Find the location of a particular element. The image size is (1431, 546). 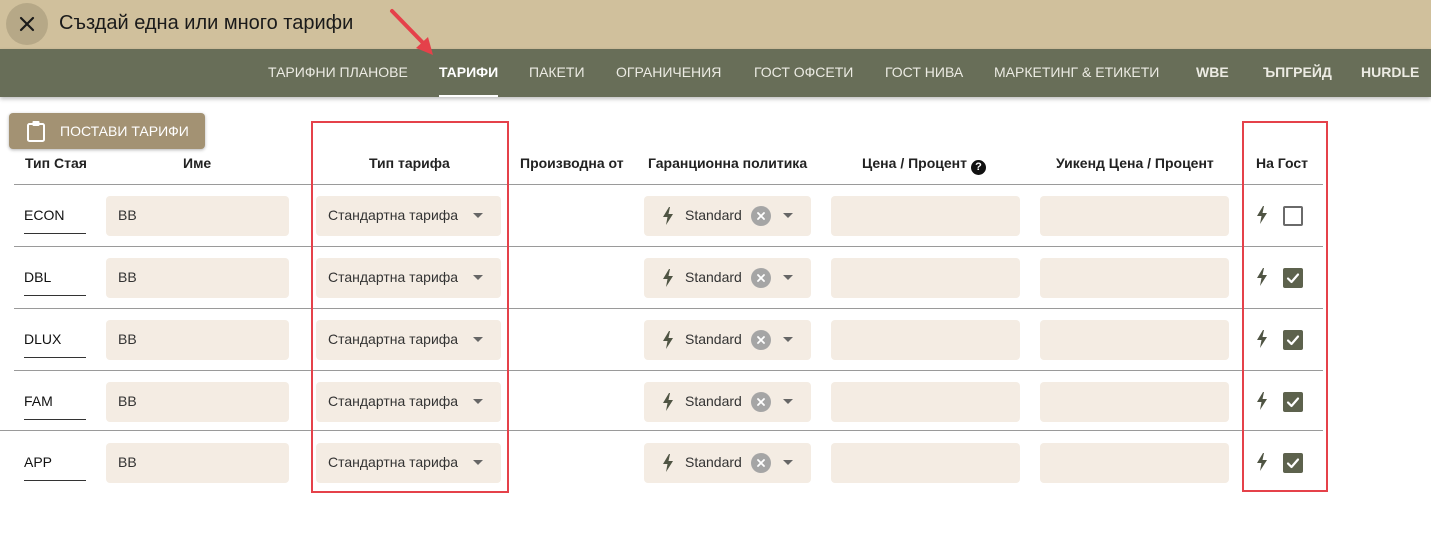

apply-rates-button: ПОСТАВИ ТАРИФИ is located at coordinates (107, 131).